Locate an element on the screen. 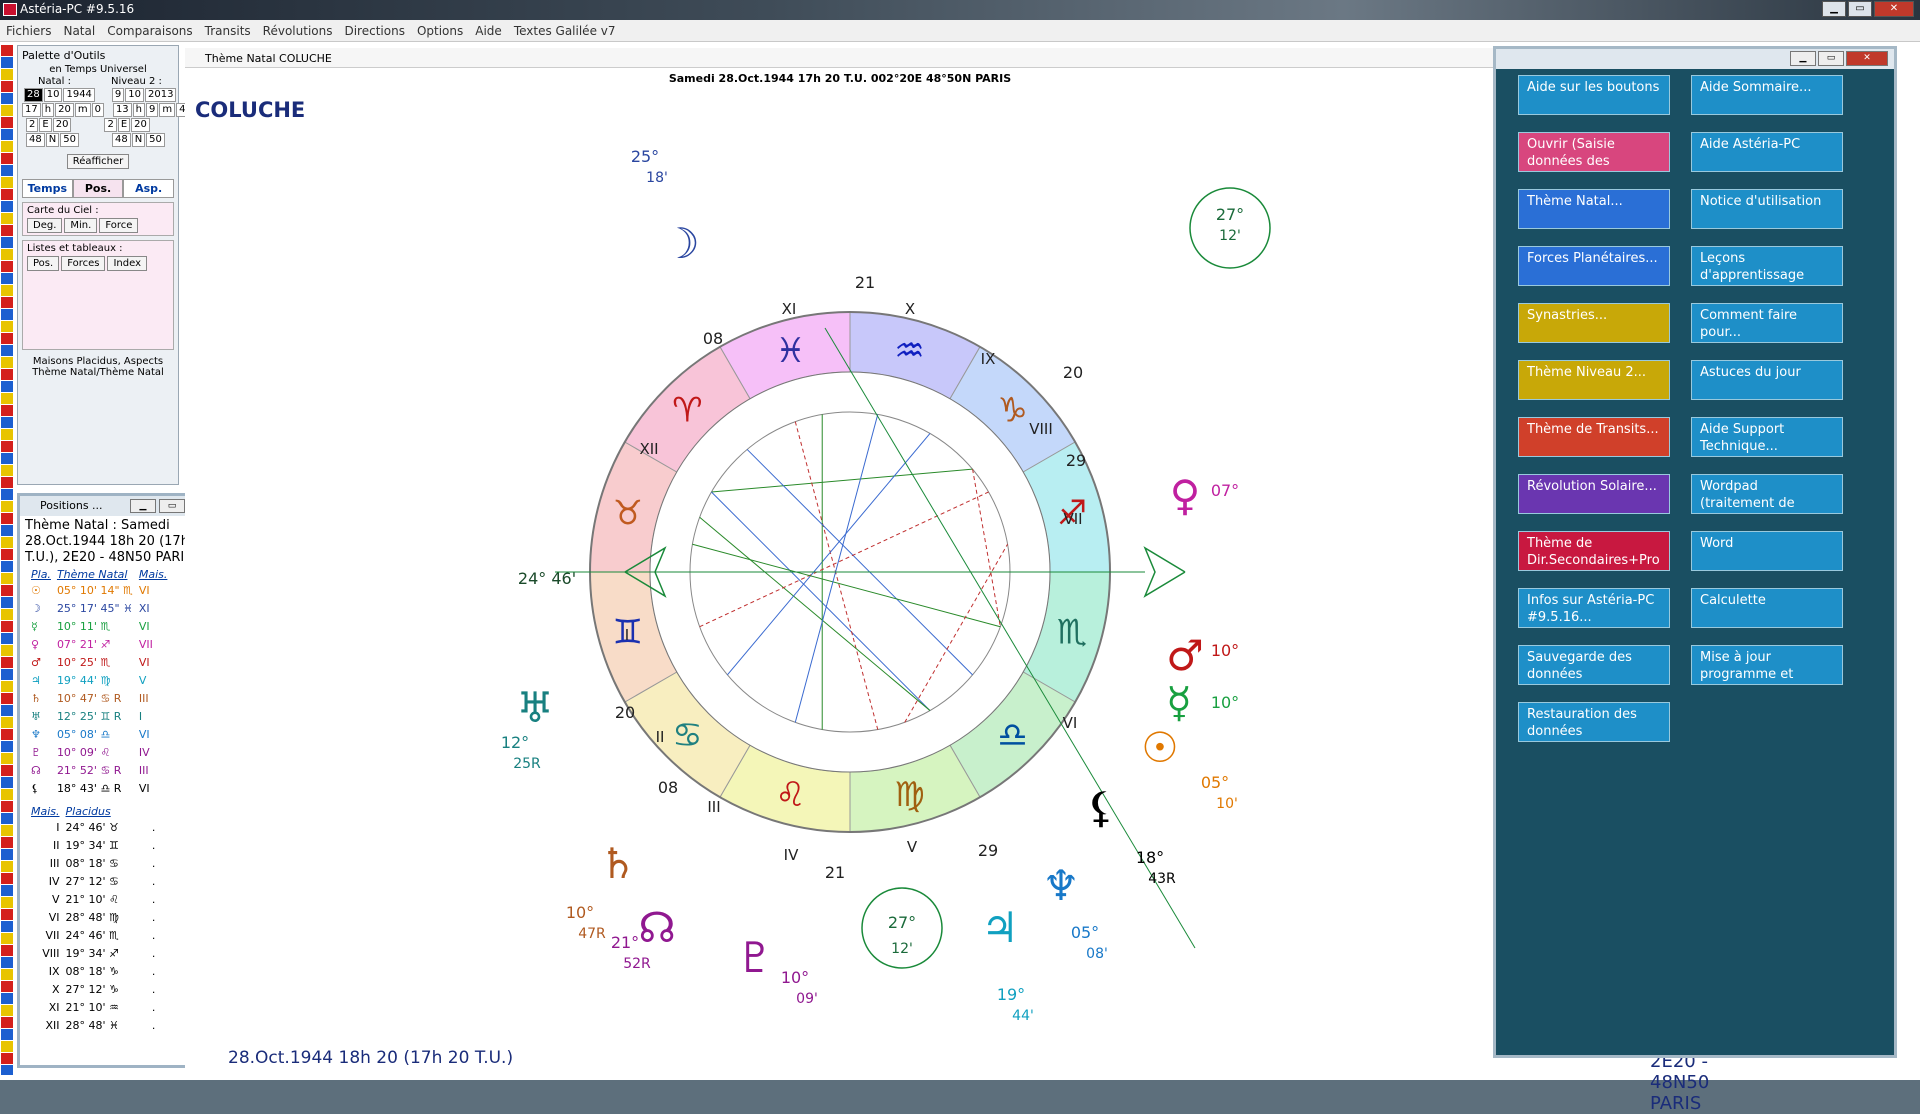 Image resolution: width=1920 pixels, height=1114 pixels. menu-comparaisons: Comparaisons is located at coordinates (149, 30).